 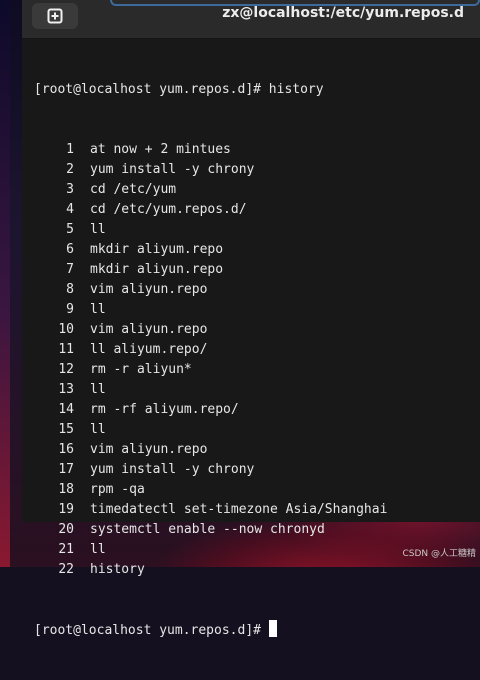 What do you see at coordinates (157, 269) in the screenshot?
I see `history-entry-command: mkdir aliyun.repo` at bounding box center [157, 269].